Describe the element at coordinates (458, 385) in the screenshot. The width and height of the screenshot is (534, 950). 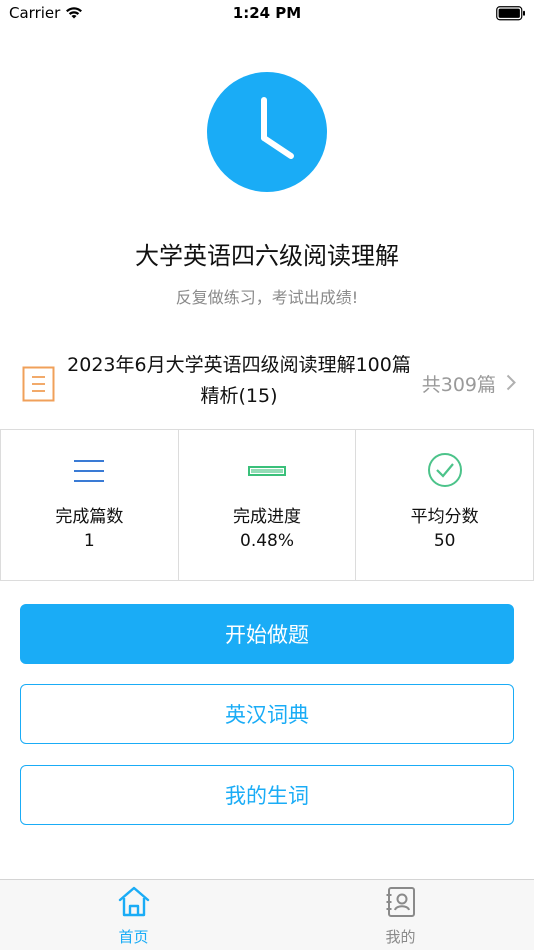
I see `book-count: 共309篇` at that location.